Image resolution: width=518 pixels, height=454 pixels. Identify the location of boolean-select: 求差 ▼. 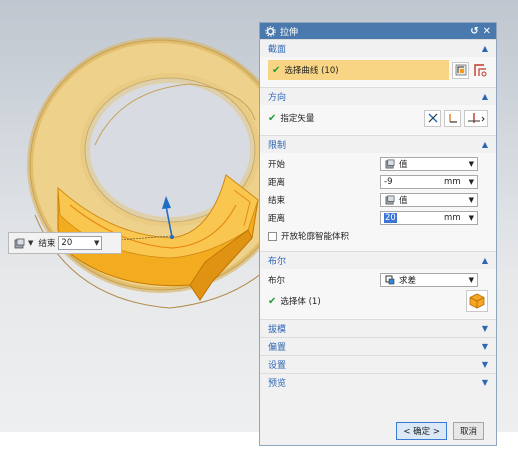
(429, 280).